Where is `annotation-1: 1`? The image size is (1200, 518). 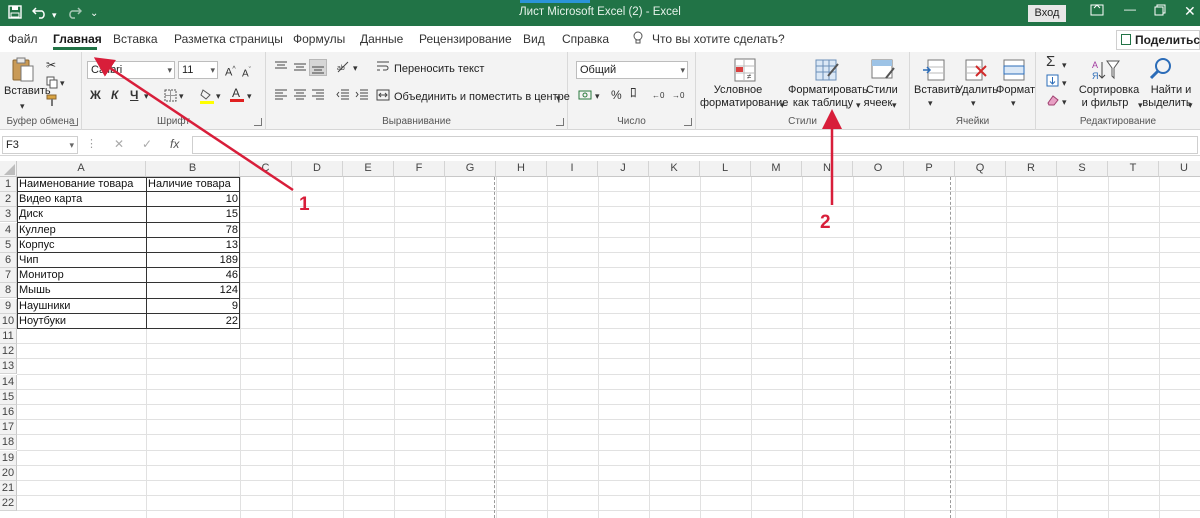
annotation-1: 1 is located at coordinates (304, 204).